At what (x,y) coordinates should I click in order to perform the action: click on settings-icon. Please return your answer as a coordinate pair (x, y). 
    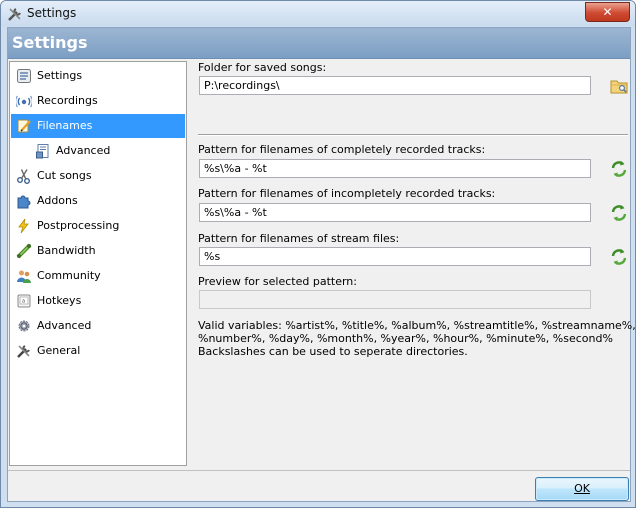
    Looking at the image, I should click on (24, 76).